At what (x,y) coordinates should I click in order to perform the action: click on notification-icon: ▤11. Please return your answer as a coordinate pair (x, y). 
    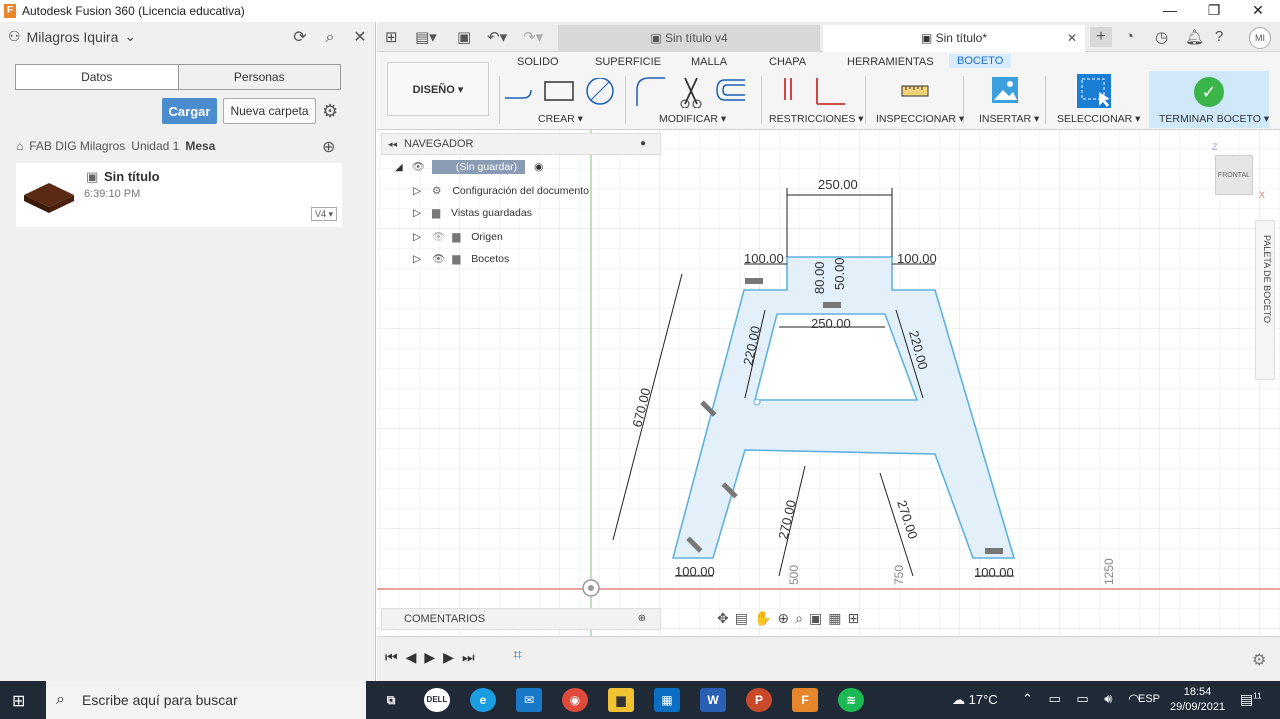
    Looking at the image, I should click on (1251, 699).